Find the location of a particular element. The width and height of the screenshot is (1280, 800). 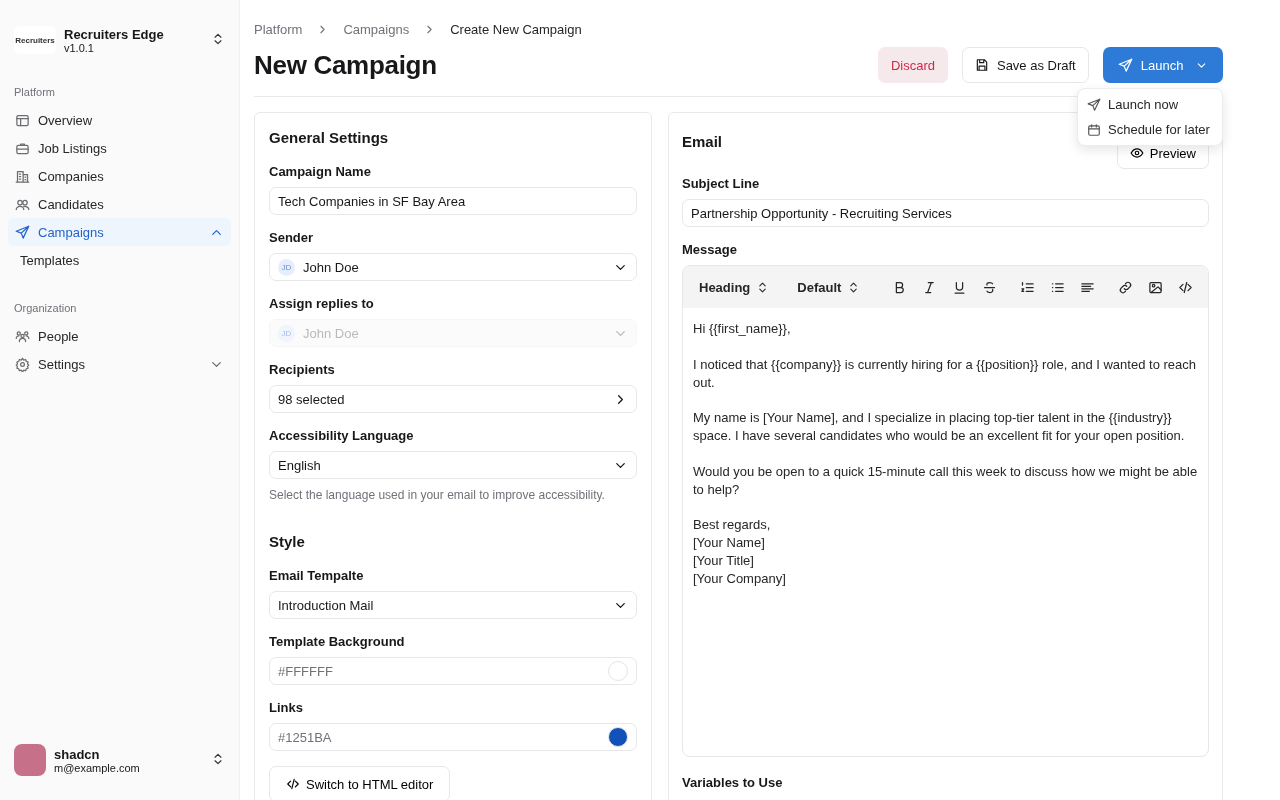

chevron-updown-icon is located at coordinates (218, 758).